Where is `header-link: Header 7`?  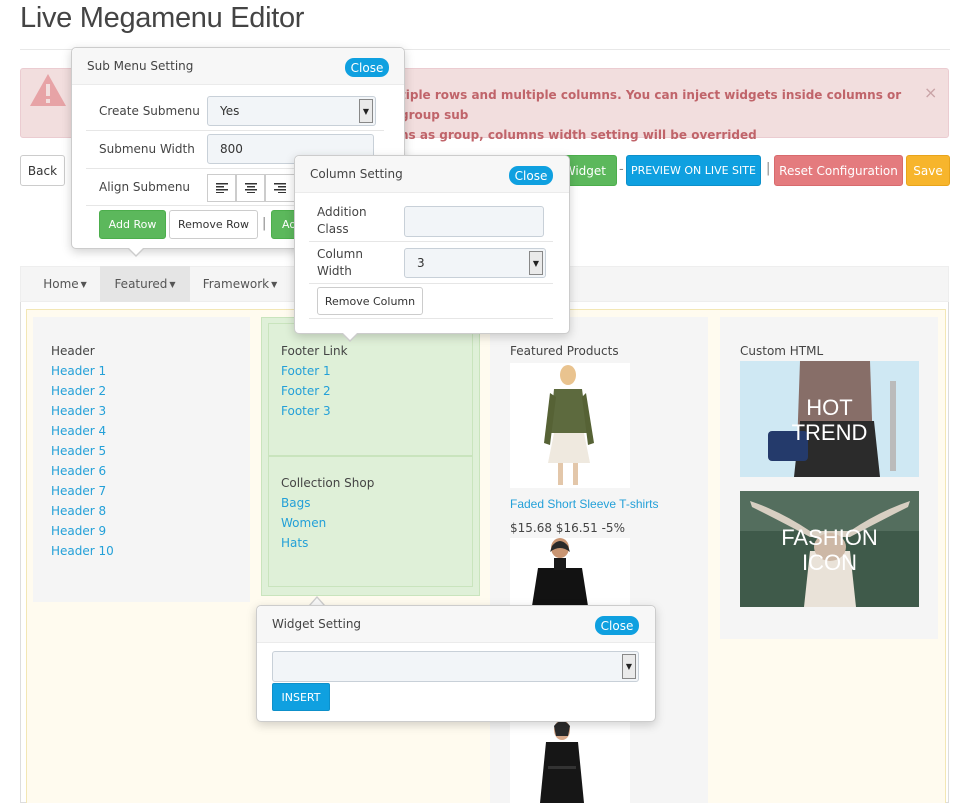 header-link: Header 7 is located at coordinates (78, 491).